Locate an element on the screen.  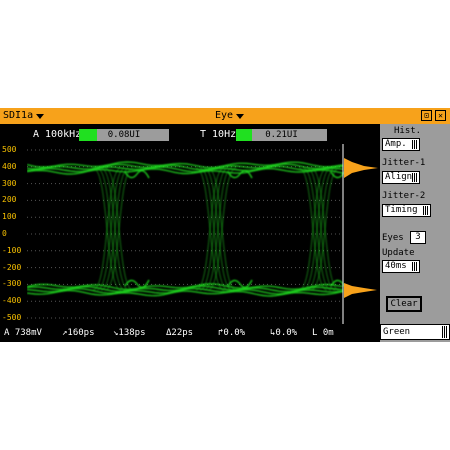
alignment-jitter-value: 0.08UI is located at coordinates (124, 135).